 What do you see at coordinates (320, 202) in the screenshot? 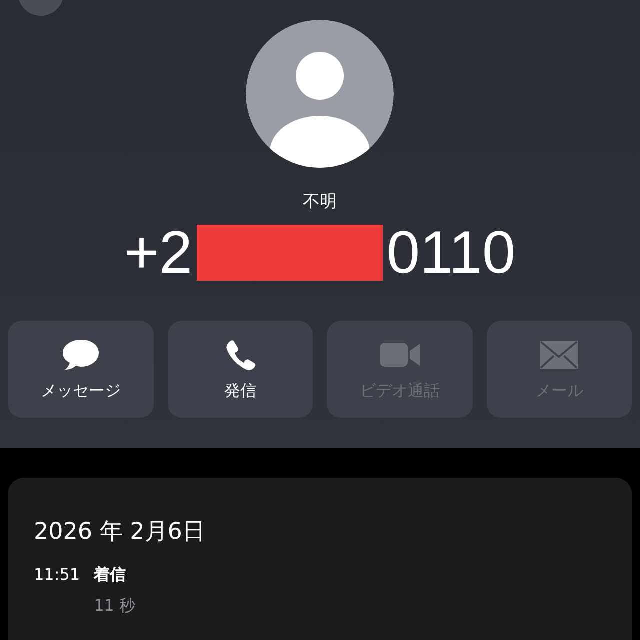
I see `contact-name: 不明` at bounding box center [320, 202].